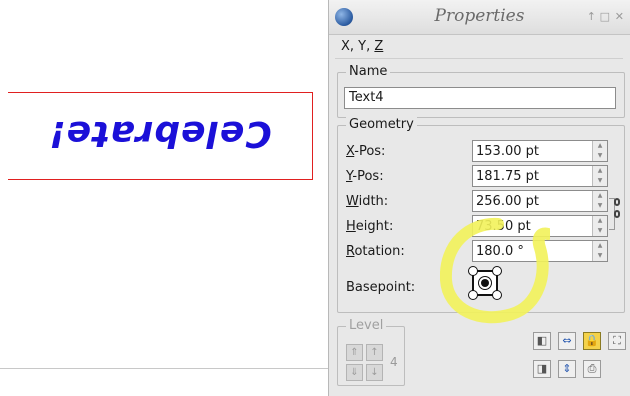  I want to click on width-label: Width:, so click(367, 201).